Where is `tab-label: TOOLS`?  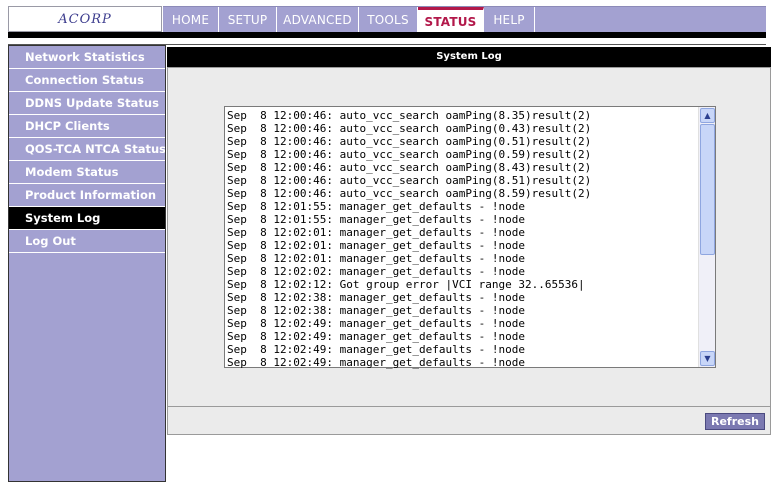 tab-label: TOOLS is located at coordinates (388, 20).